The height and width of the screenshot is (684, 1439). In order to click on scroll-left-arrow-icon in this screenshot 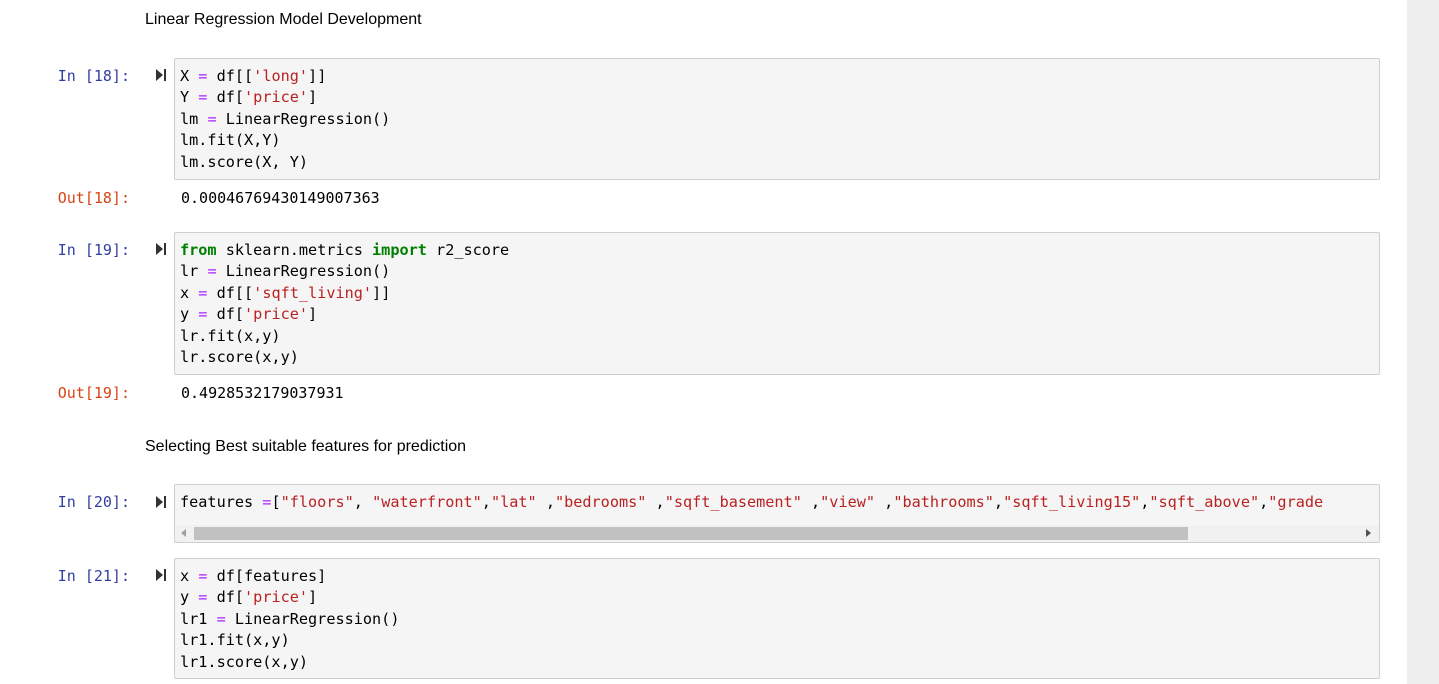, I will do `click(183, 533)`.